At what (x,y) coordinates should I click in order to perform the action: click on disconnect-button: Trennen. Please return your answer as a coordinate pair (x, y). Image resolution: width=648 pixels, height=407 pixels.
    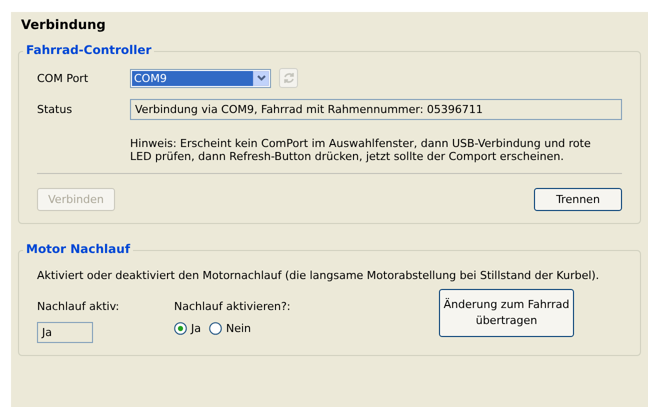
    Looking at the image, I should click on (578, 199).